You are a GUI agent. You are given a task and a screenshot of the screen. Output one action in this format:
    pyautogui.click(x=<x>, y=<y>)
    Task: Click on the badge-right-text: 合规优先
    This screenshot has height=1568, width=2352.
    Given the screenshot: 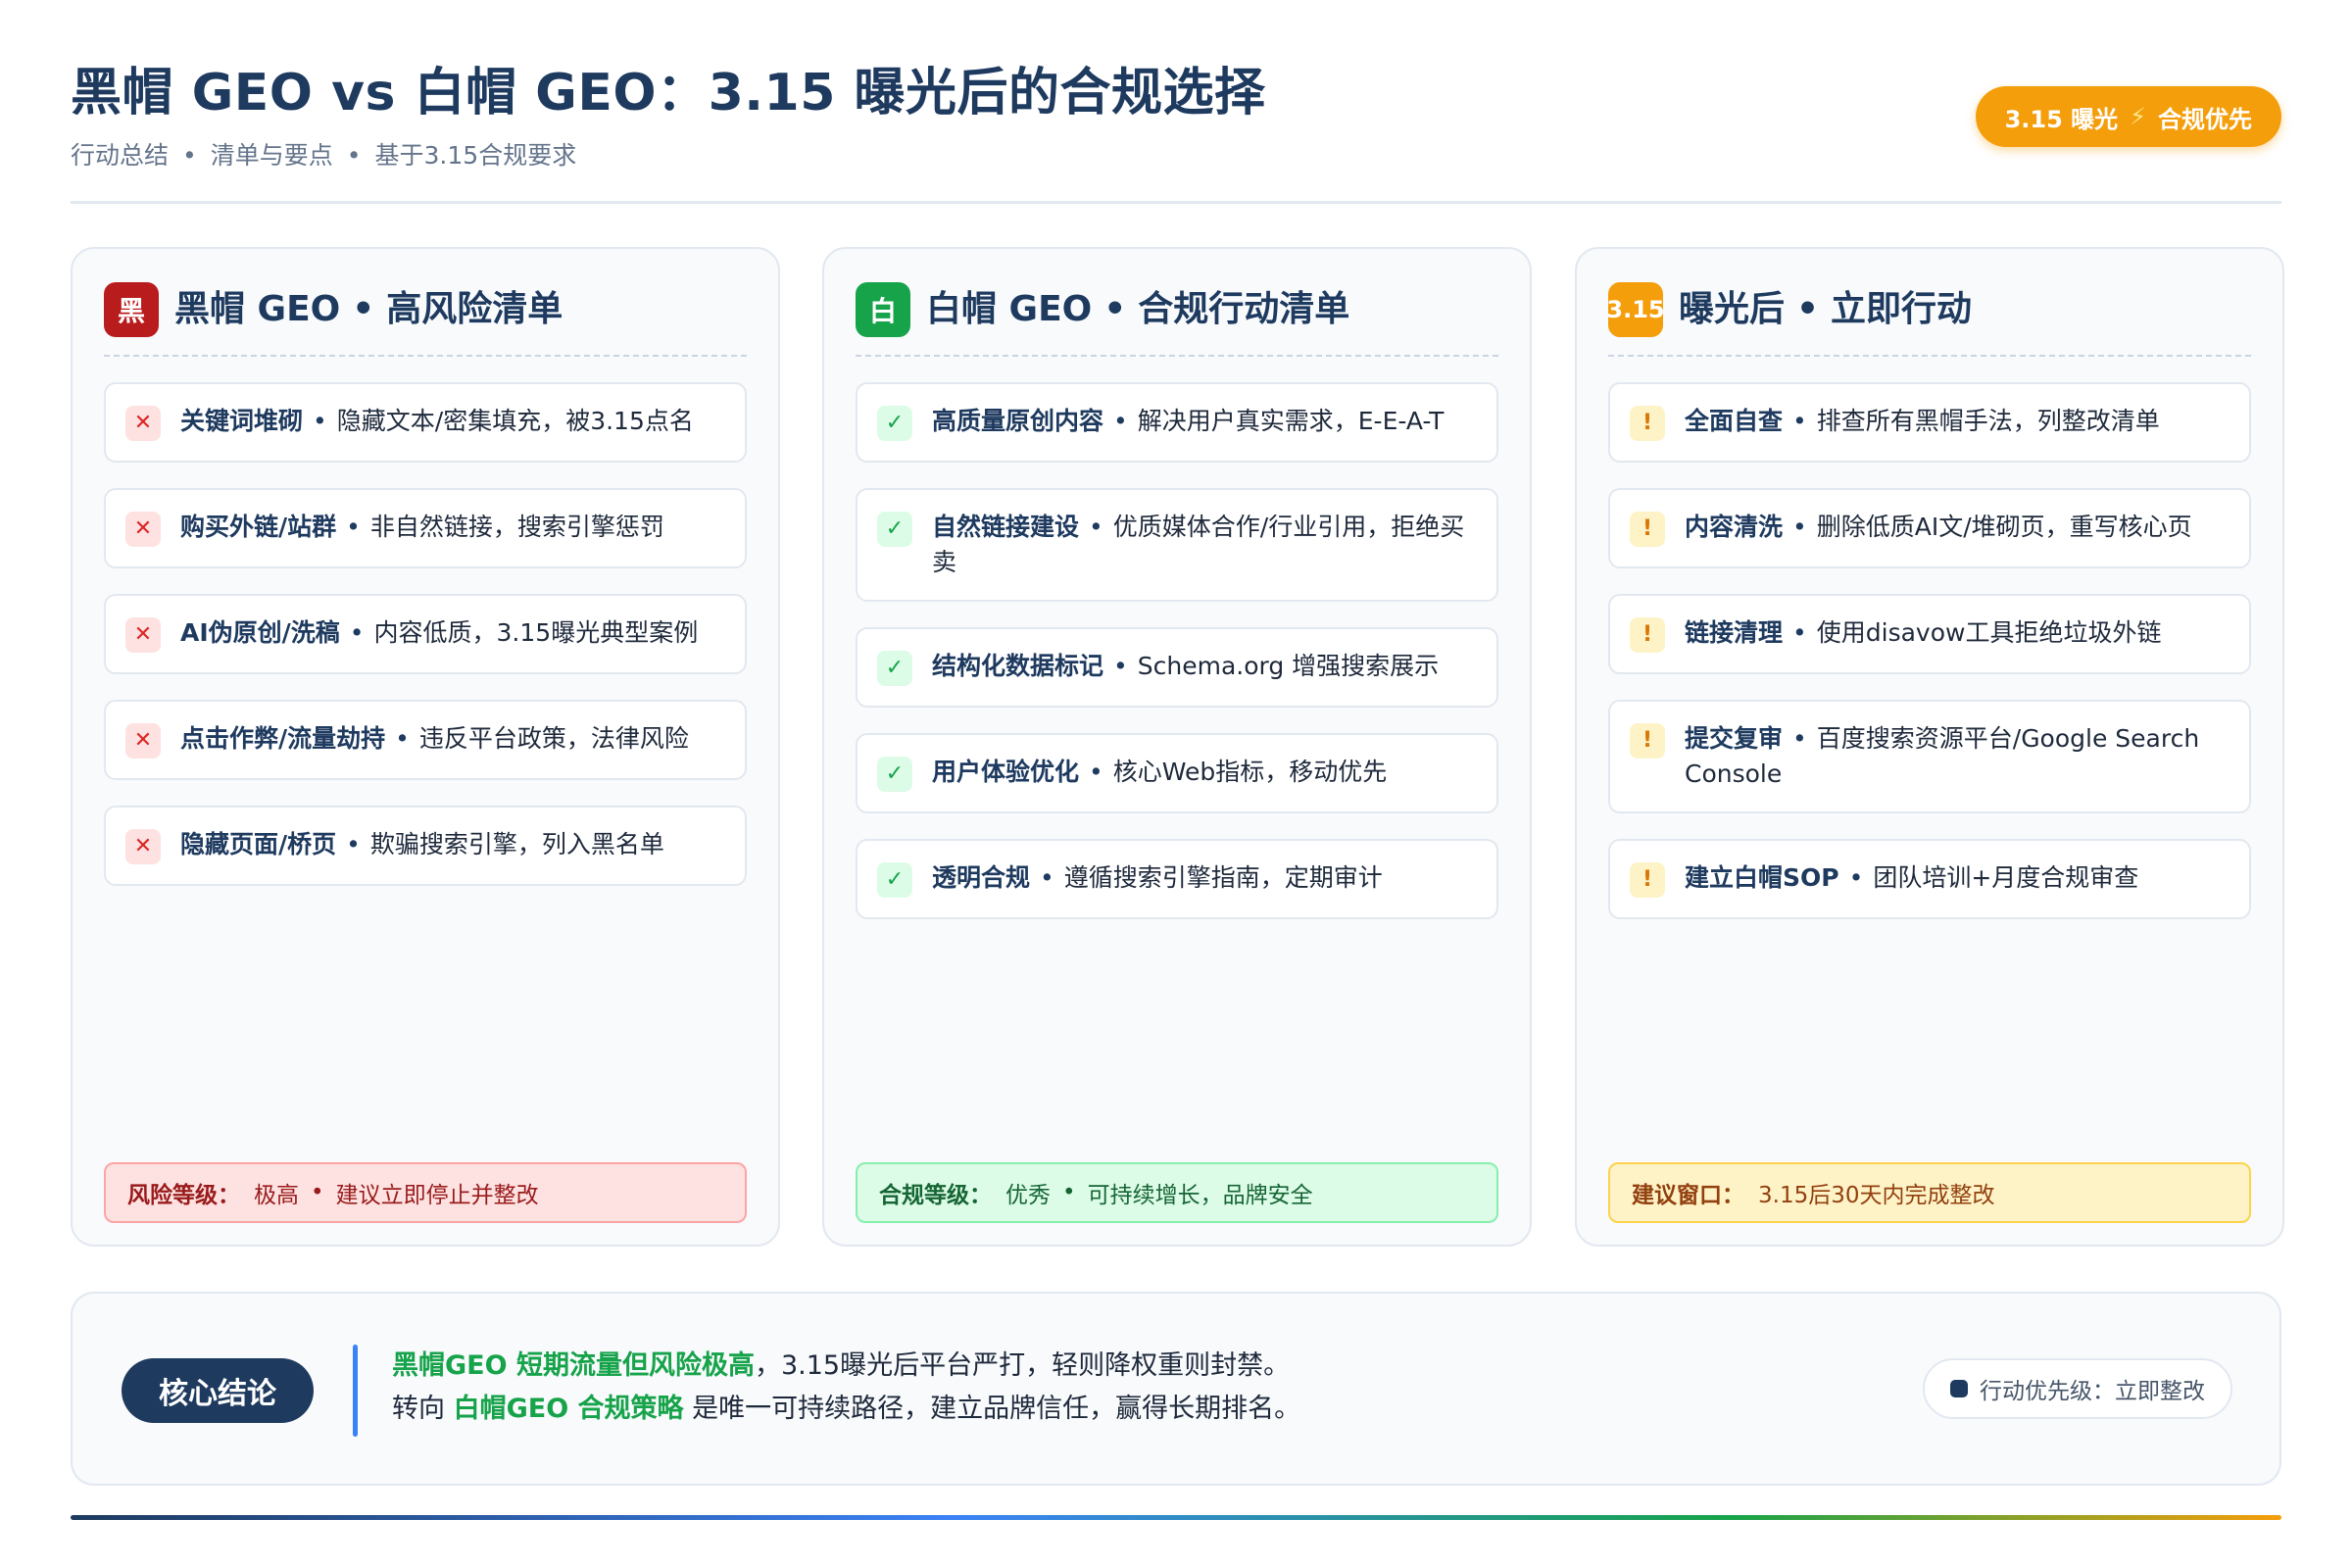 What is the action you would take?
    pyautogui.click(x=2205, y=119)
    